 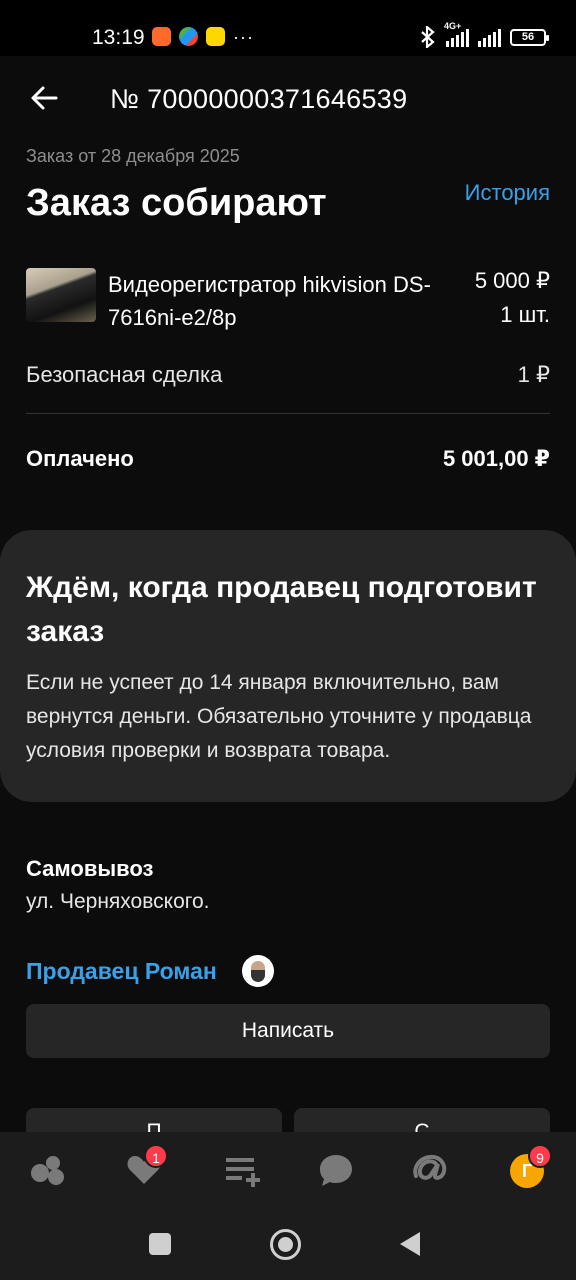 I want to click on chat-icon, so click(x=336, y=1170).